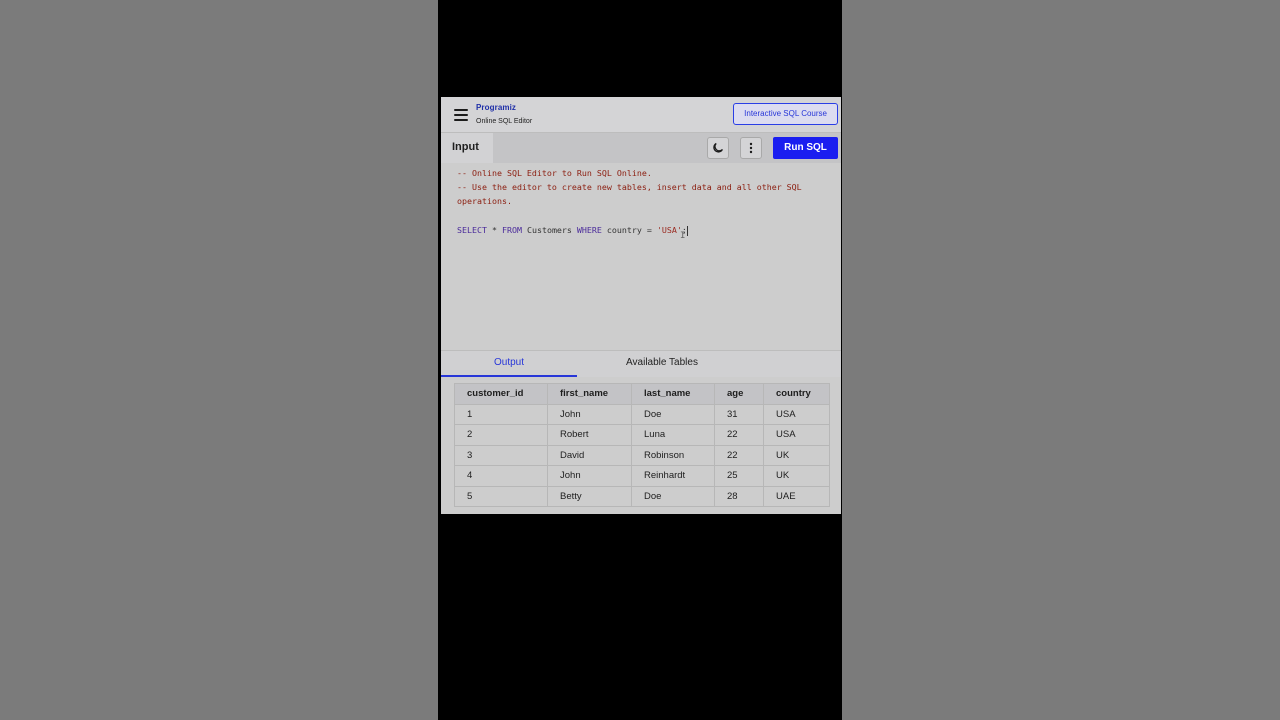 Image resolution: width=1280 pixels, height=720 pixels. I want to click on table-row: 2 Robert Luna 22 USA, so click(642, 435).